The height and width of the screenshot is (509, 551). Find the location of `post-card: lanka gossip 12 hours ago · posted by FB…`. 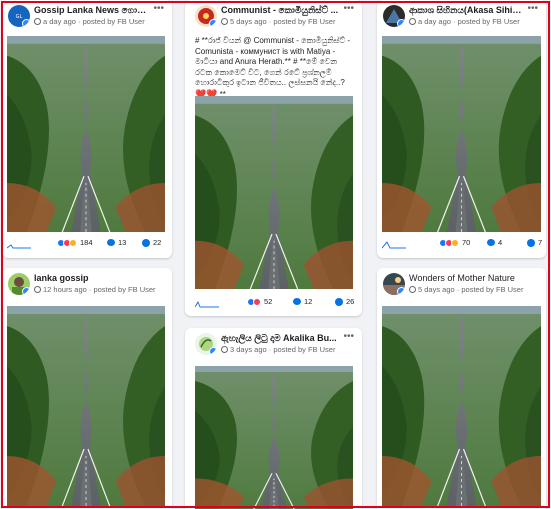

post-card: lanka gossip 12 hours ago · posted by FB… is located at coordinates (87, 388).